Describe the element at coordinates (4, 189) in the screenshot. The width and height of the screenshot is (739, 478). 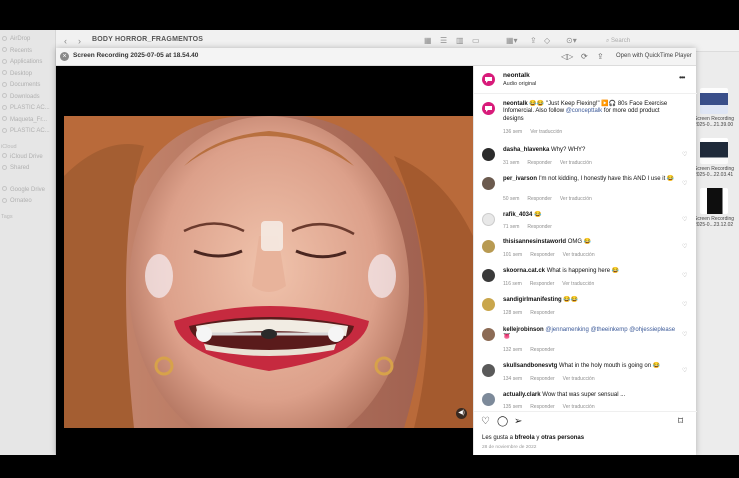
I see `drive-icon` at that location.